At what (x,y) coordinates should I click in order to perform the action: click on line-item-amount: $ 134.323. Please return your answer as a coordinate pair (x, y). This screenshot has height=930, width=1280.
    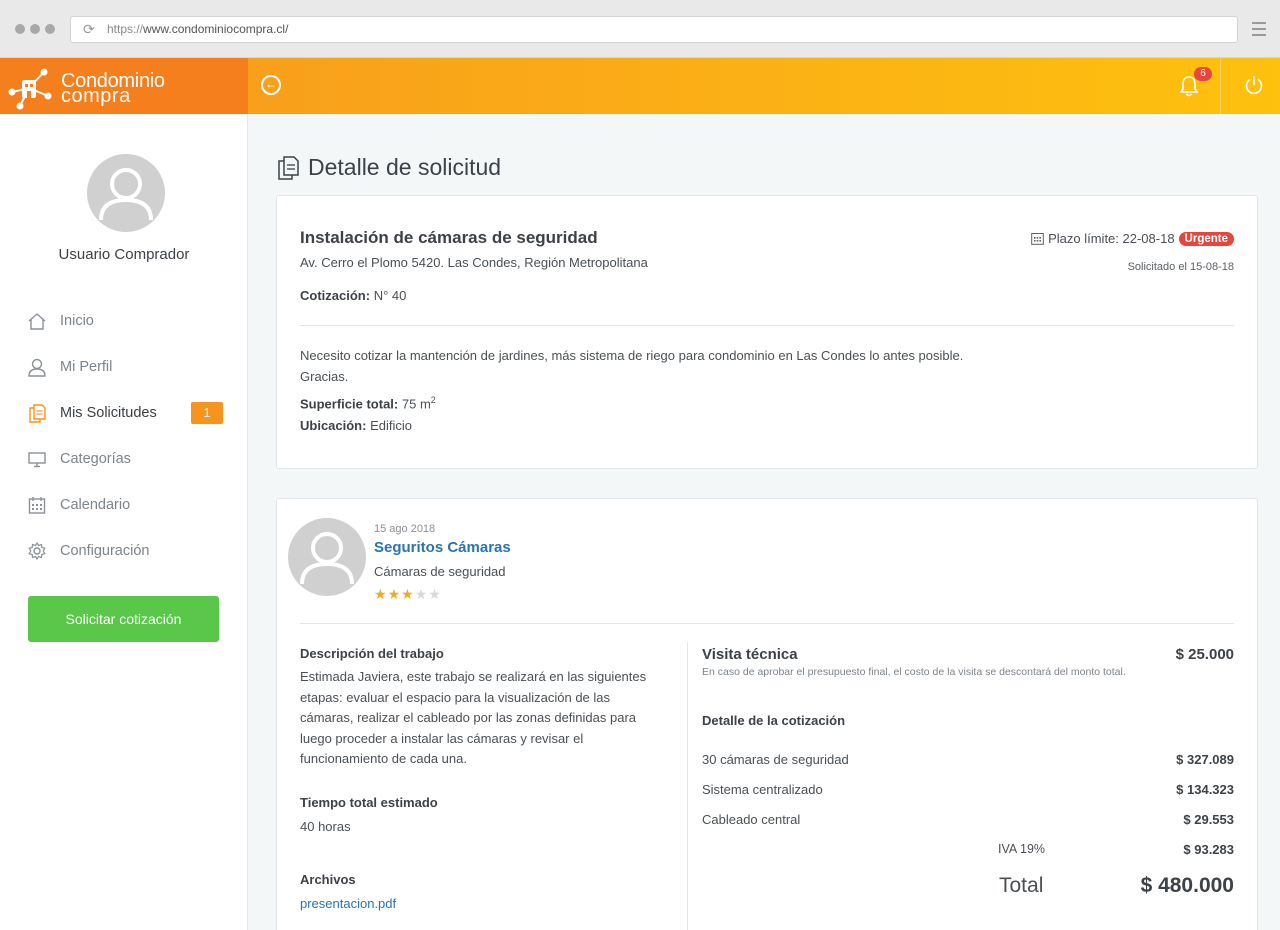
    Looking at the image, I should click on (1205, 789).